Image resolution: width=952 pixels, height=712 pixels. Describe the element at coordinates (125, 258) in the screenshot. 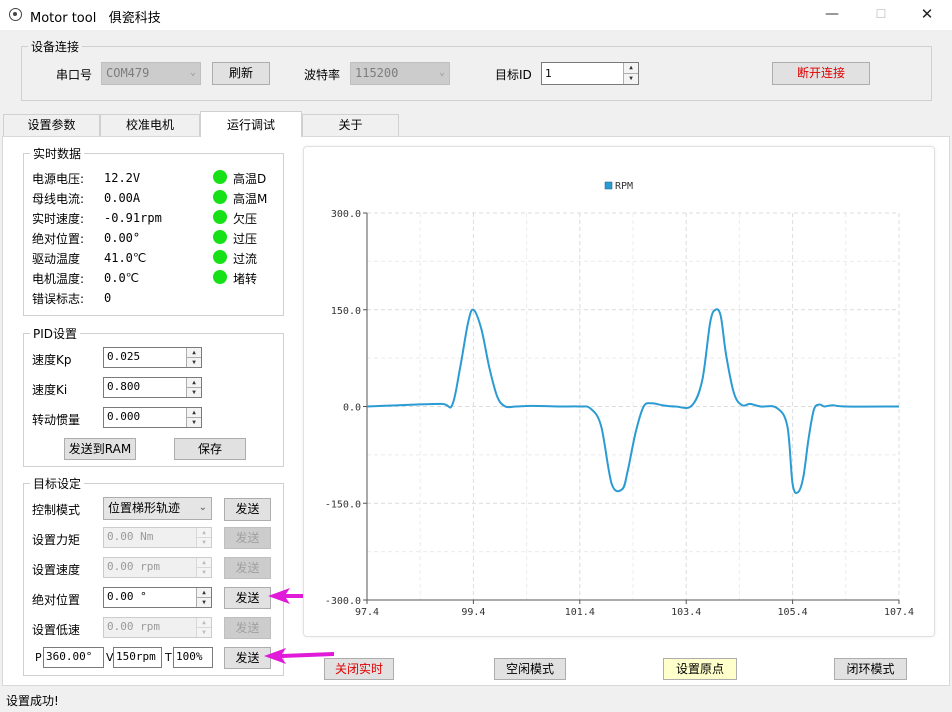

I see `driver-temp-value: 41.0℃` at that location.